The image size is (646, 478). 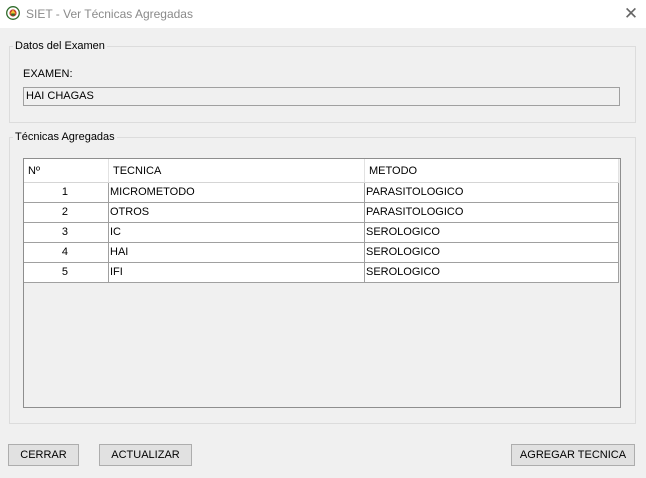 I want to click on window-title: SIET - Ver Técnicas Agregadas, so click(x=109, y=14).